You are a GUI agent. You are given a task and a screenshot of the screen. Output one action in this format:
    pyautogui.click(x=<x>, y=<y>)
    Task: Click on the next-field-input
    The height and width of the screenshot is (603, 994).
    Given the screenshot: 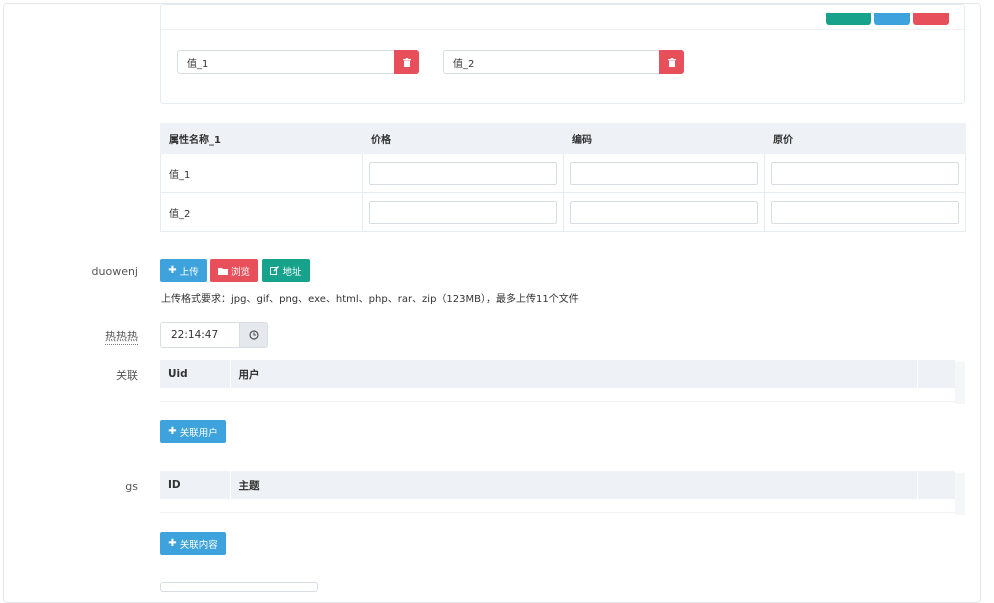 What is the action you would take?
    pyautogui.click(x=239, y=587)
    